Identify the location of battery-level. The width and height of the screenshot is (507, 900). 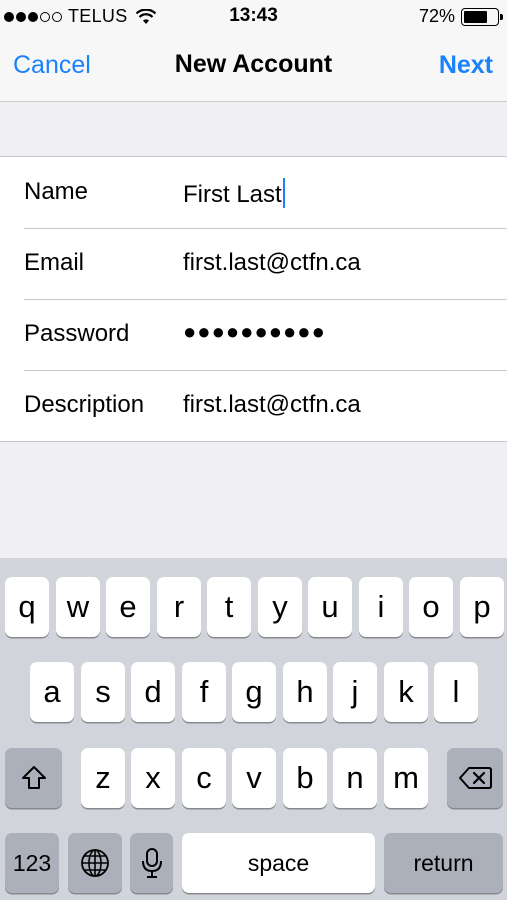
(476, 16).